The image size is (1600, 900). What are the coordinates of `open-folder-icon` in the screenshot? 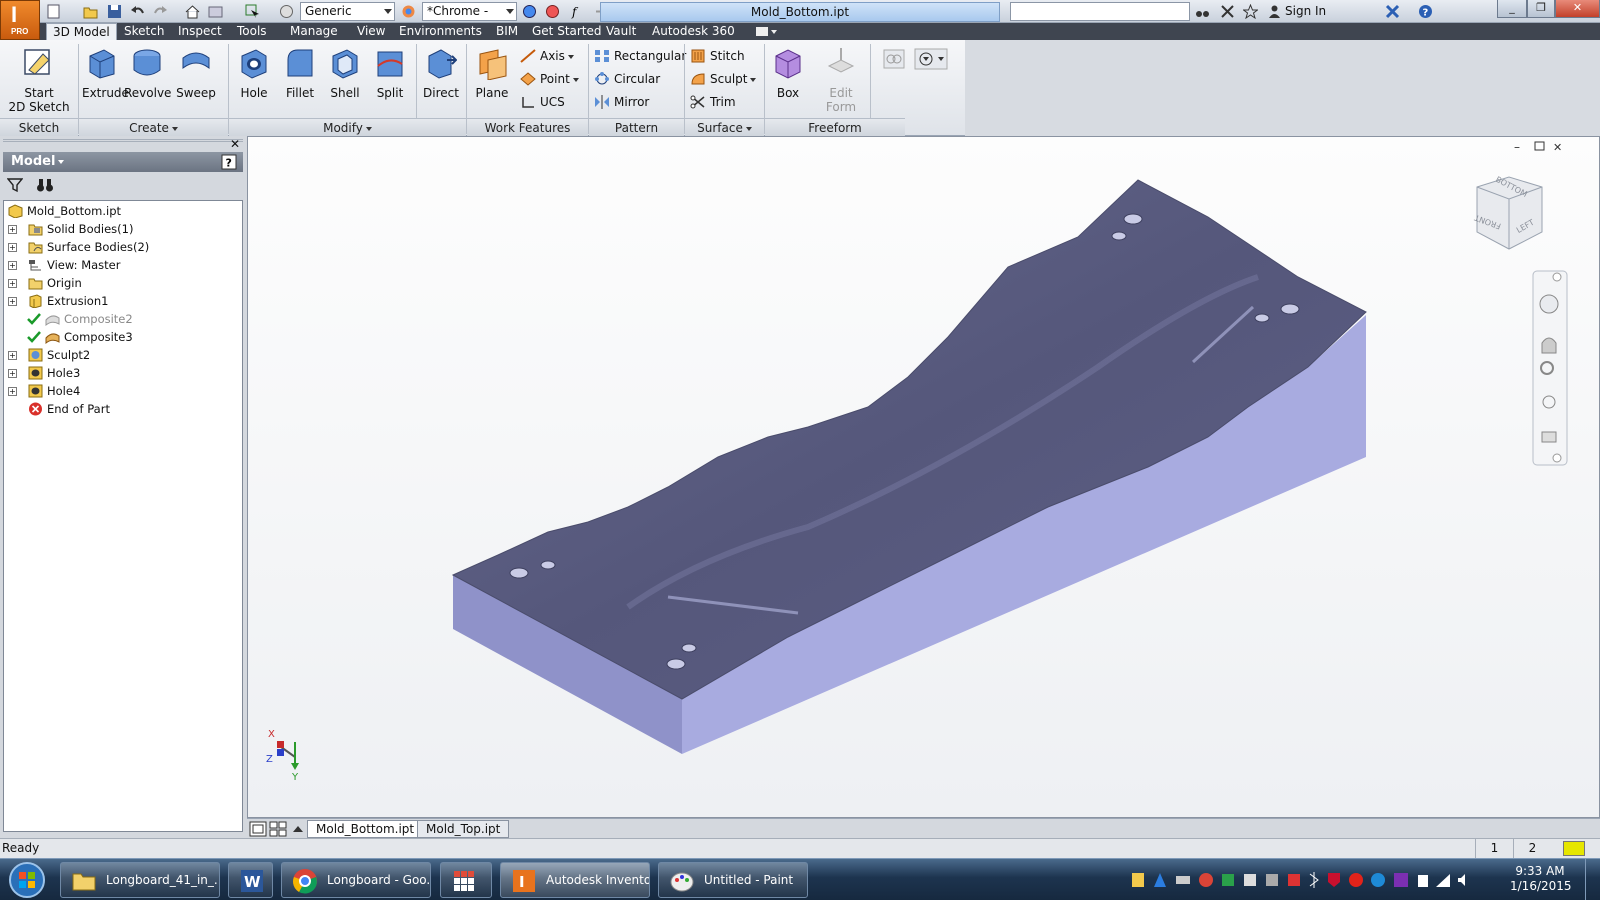 It's located at (90, 11).